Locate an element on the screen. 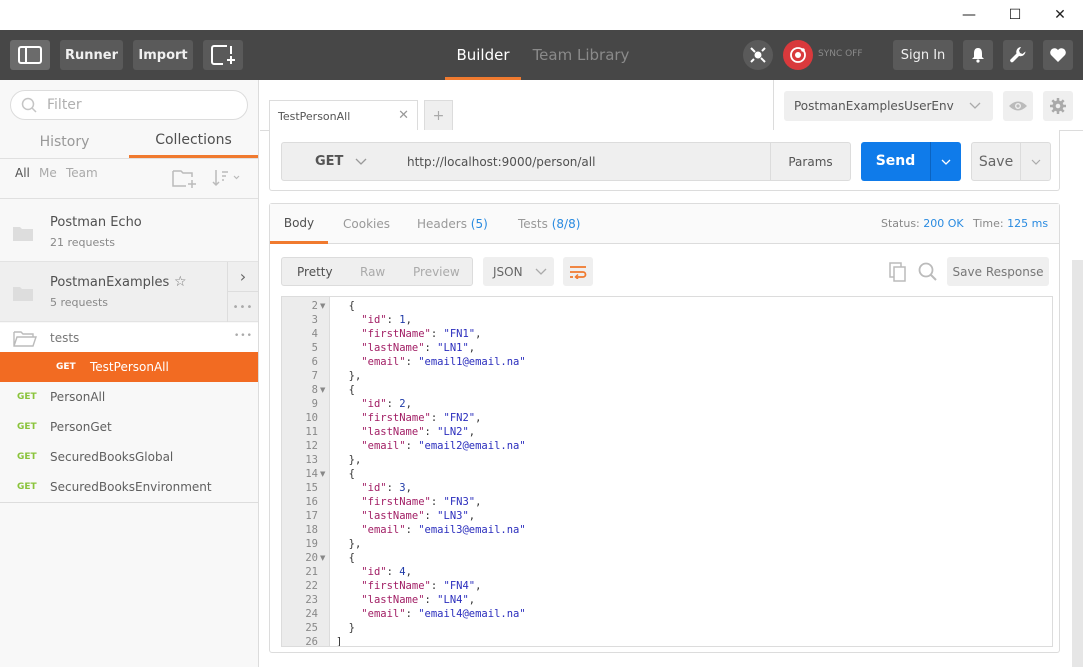 The height and width of the screenshot is (667, 1083). tab-team-library: Team Library is located at coordinates (581, 55).